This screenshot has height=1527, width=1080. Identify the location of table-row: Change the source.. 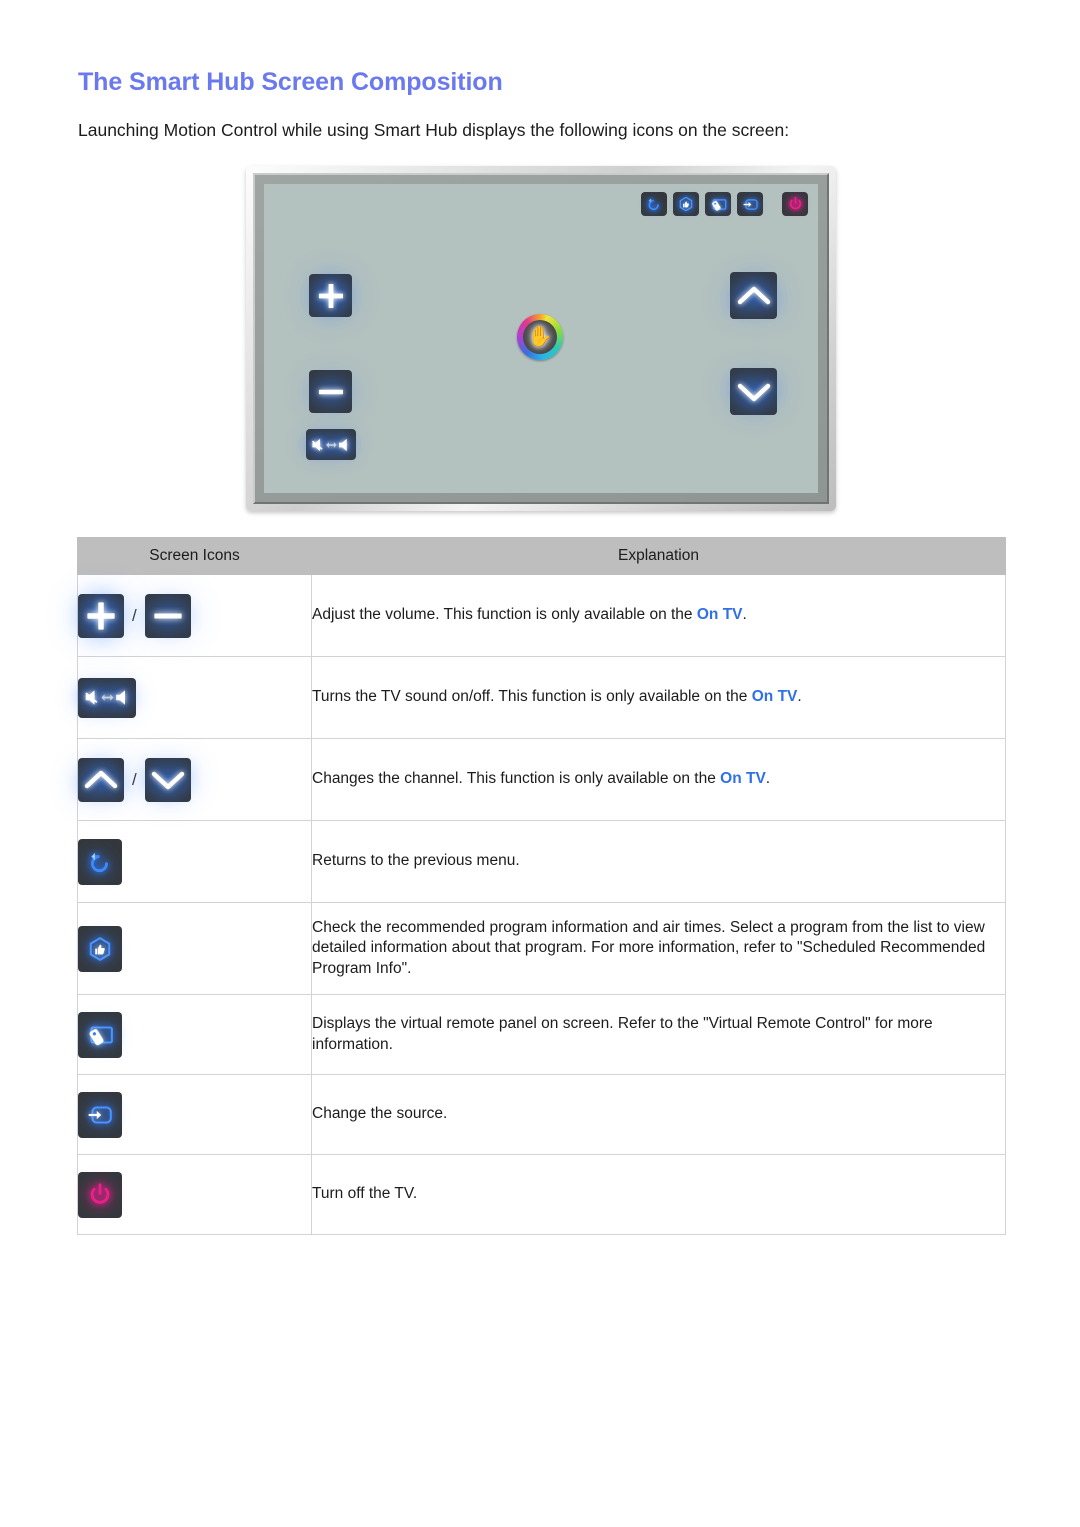
(541, 1114).